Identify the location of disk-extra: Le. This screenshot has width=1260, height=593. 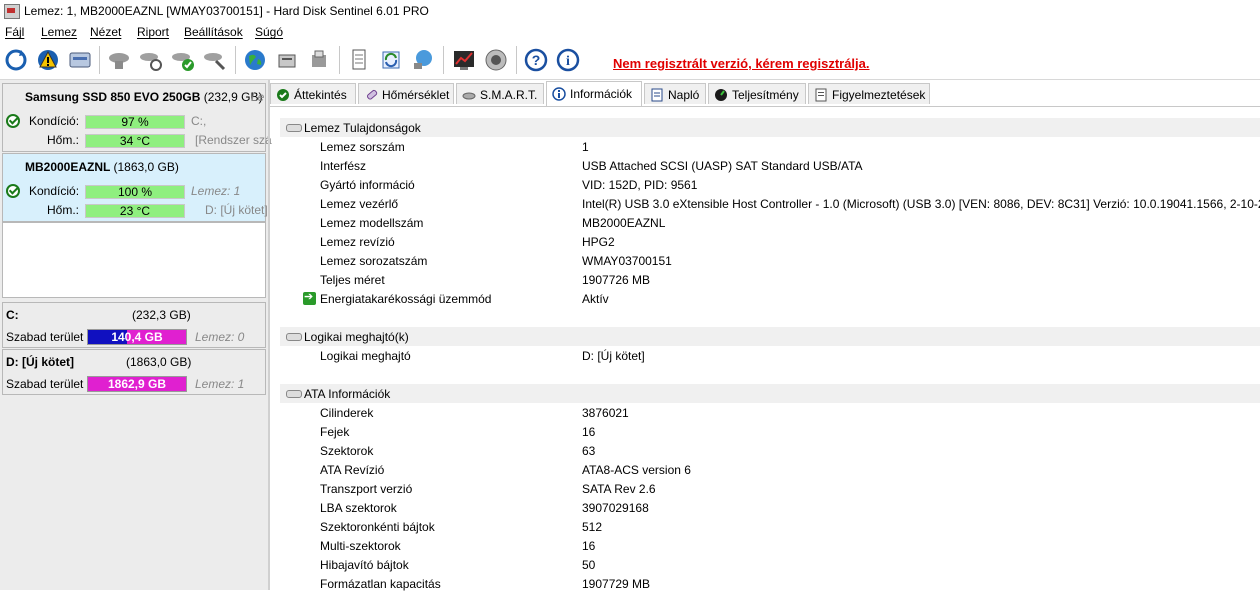
(258, 97).